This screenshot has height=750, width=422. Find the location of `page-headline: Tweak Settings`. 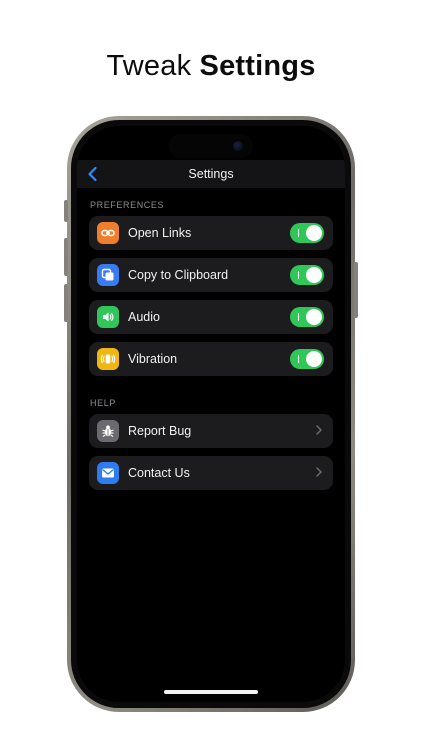

page-headline: Tweak Settings is located at coordinates (211, 66).